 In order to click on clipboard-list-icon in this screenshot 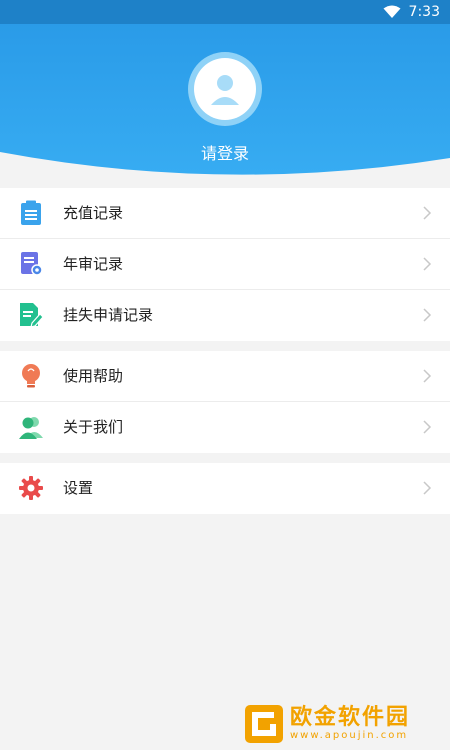, I will do `click(31, 213)`.